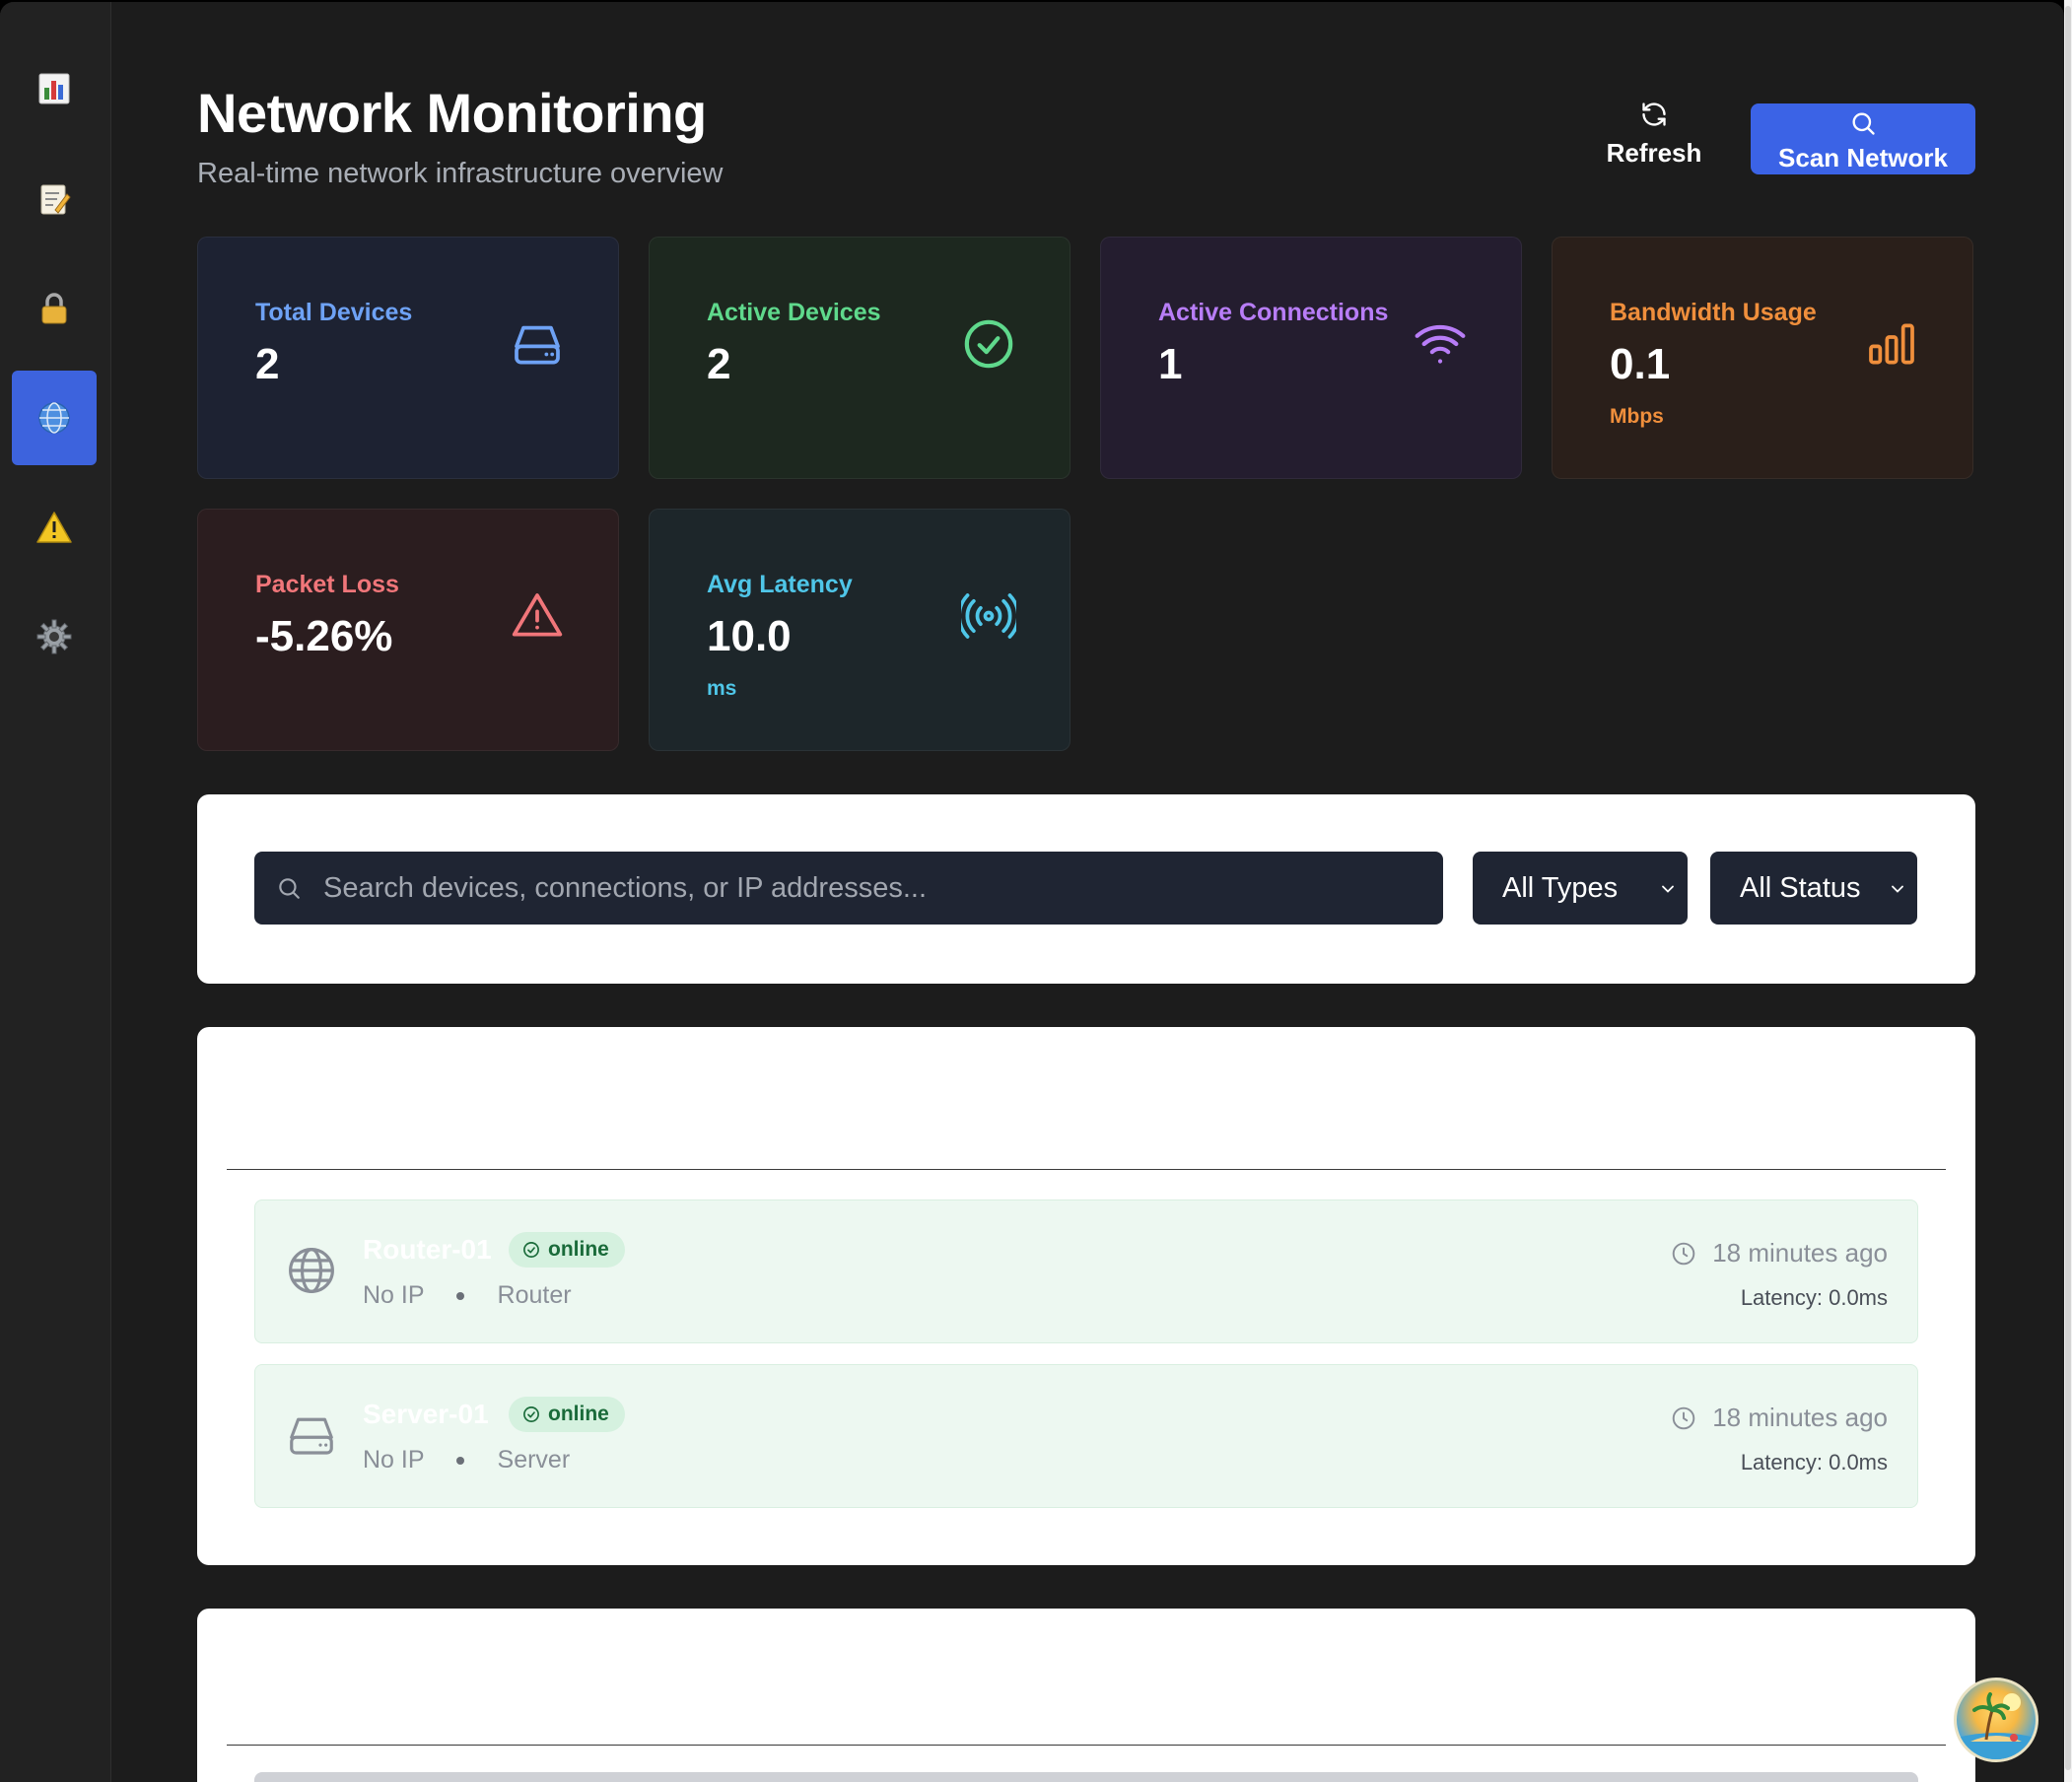  I want to click on stat-label: Active Devices, so click(794, 312).